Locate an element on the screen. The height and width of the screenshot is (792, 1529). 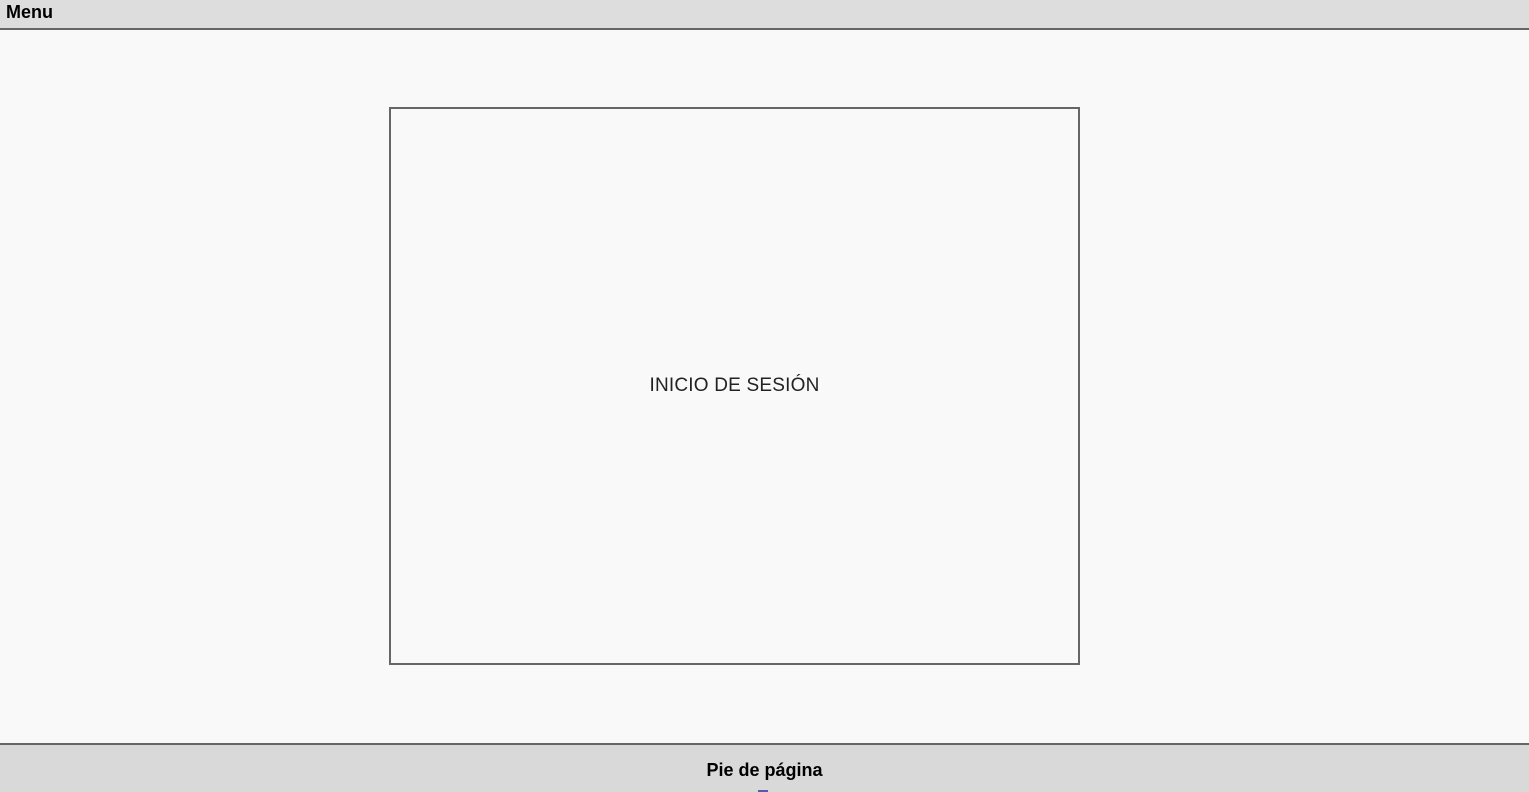
menu-label: Menu is located at coordinates (29, 12).